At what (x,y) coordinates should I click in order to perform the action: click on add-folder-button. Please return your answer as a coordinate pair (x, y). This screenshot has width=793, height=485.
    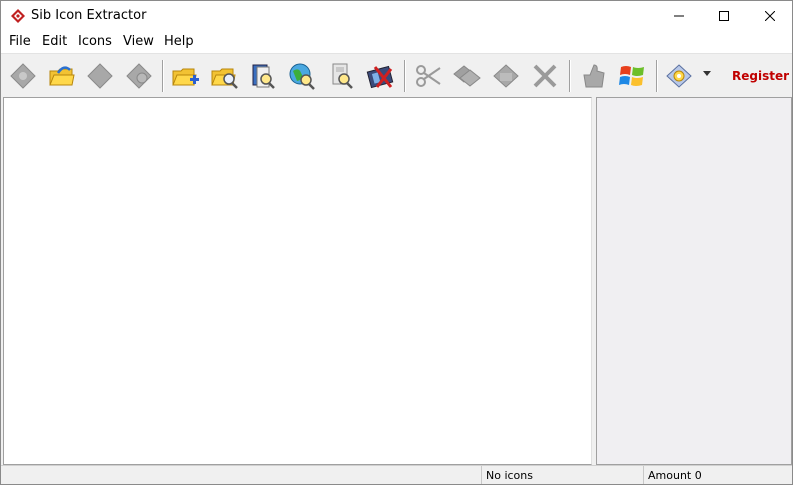
    Looking at the image, I should click on (185, 76).